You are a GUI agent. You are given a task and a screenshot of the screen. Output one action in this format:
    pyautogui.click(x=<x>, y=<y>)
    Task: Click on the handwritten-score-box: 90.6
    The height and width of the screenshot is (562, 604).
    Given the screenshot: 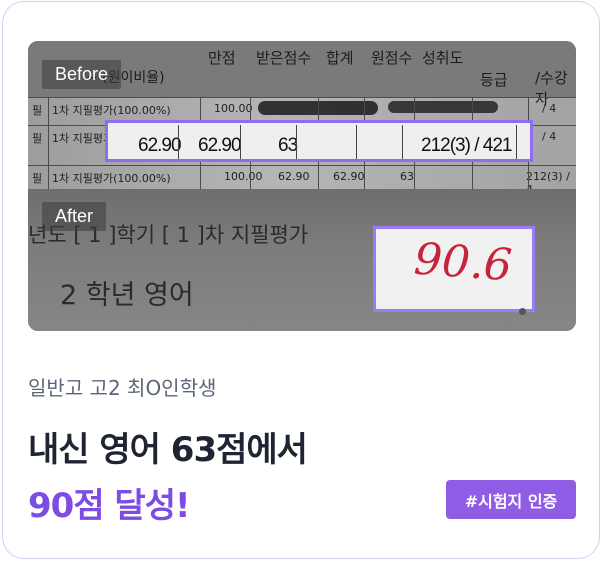 What is the action you would take?
    pyautogui.click(x=454, y=269)
    